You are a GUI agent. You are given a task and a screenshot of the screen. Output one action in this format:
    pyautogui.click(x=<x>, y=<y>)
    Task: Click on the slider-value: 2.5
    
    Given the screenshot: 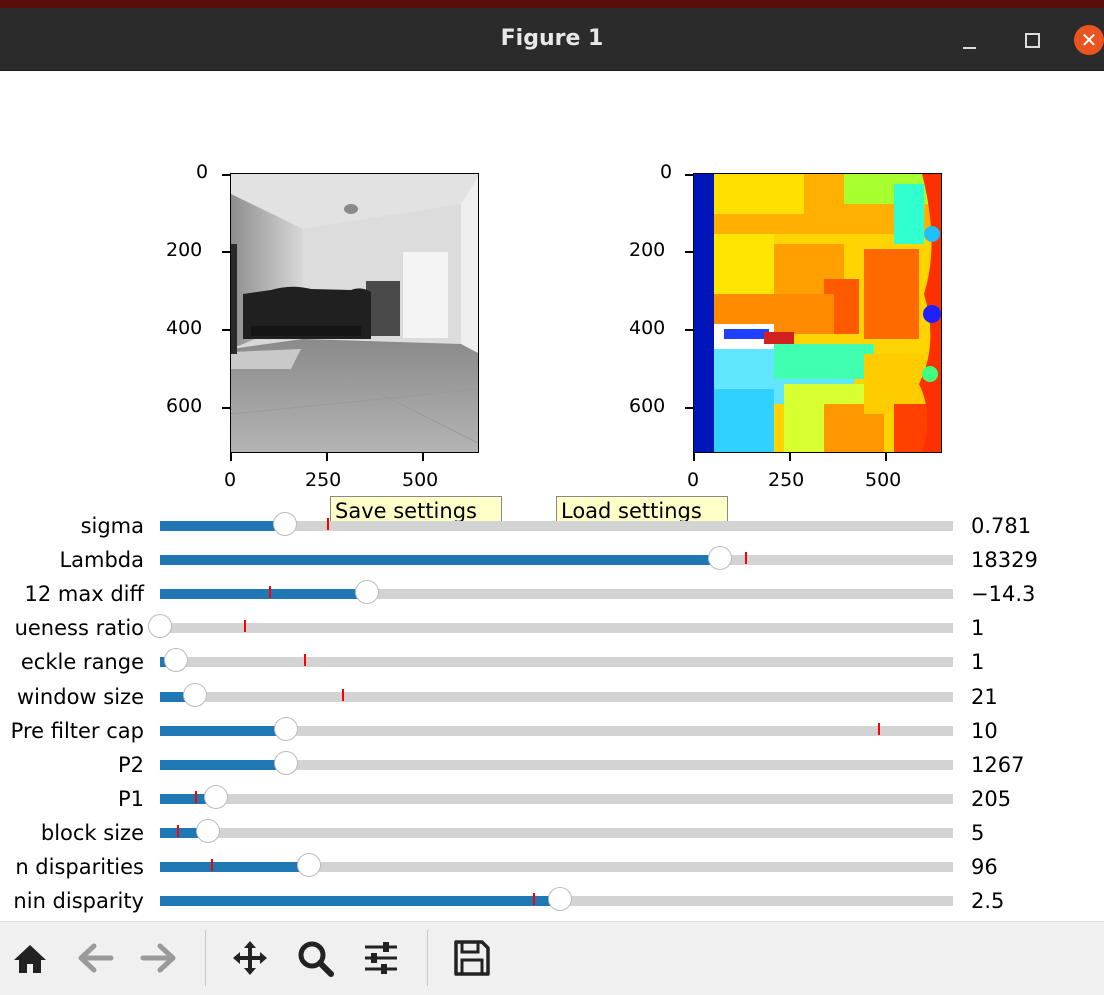 What is the action you would take?
    pyautogui.click(x=988, y=901)
    